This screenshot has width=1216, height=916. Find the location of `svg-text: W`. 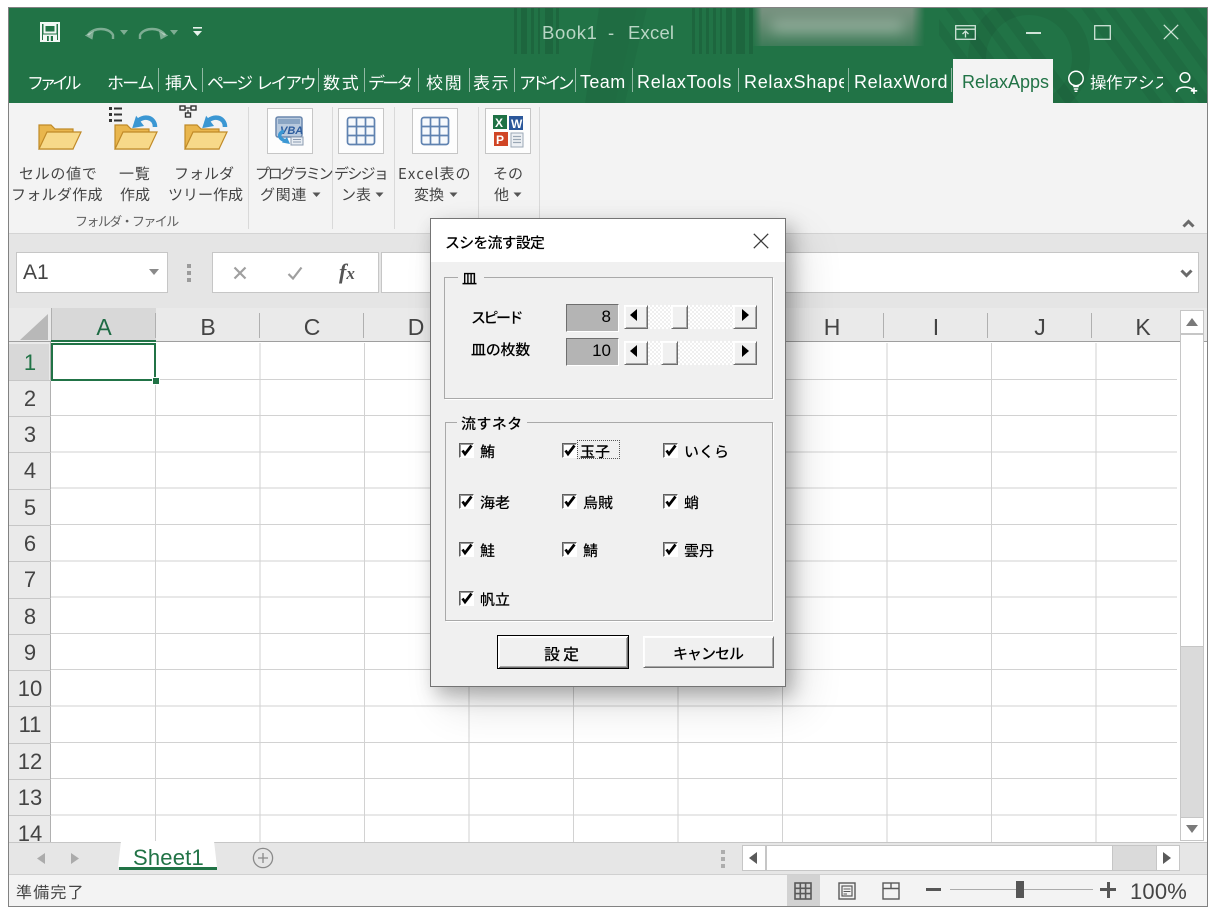

svg-text: W is located at coordinates (517, 124).